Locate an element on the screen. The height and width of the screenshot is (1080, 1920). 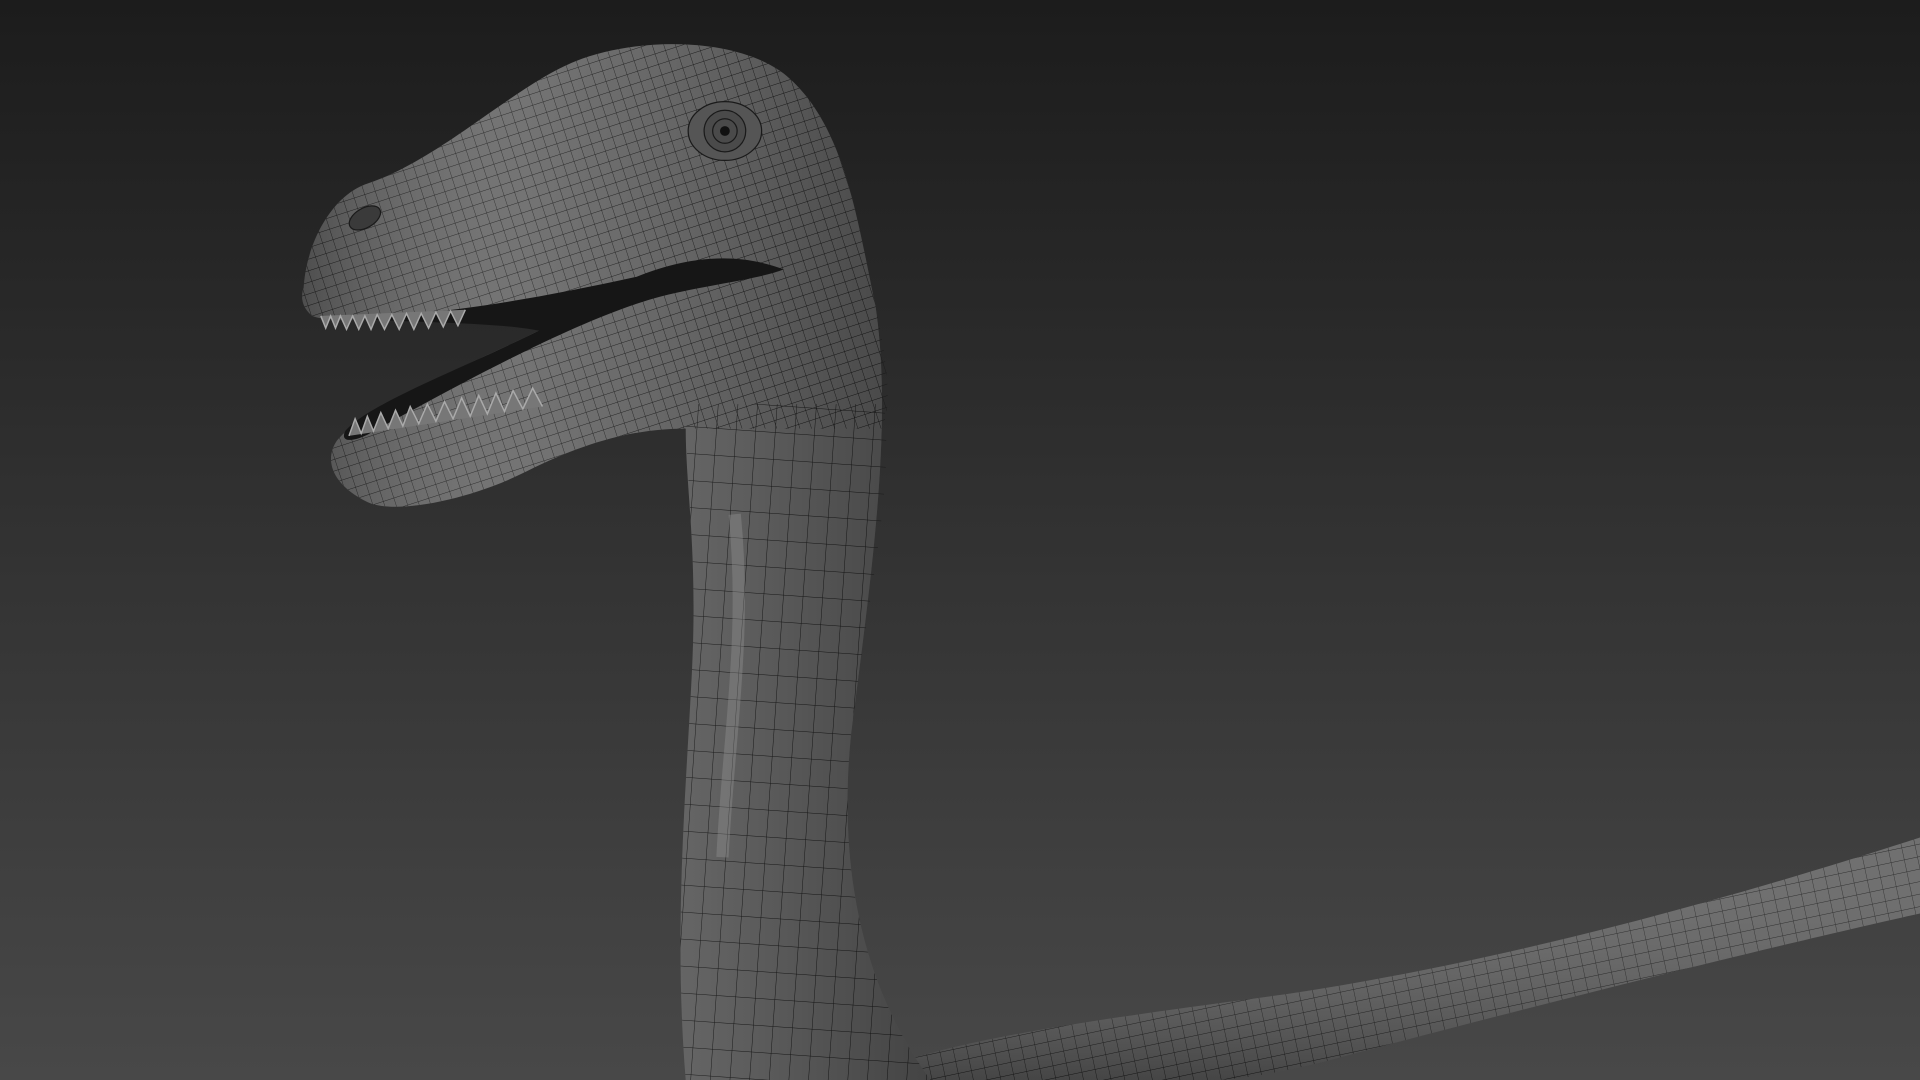
eye-icon is located at coordinates (725, 131).